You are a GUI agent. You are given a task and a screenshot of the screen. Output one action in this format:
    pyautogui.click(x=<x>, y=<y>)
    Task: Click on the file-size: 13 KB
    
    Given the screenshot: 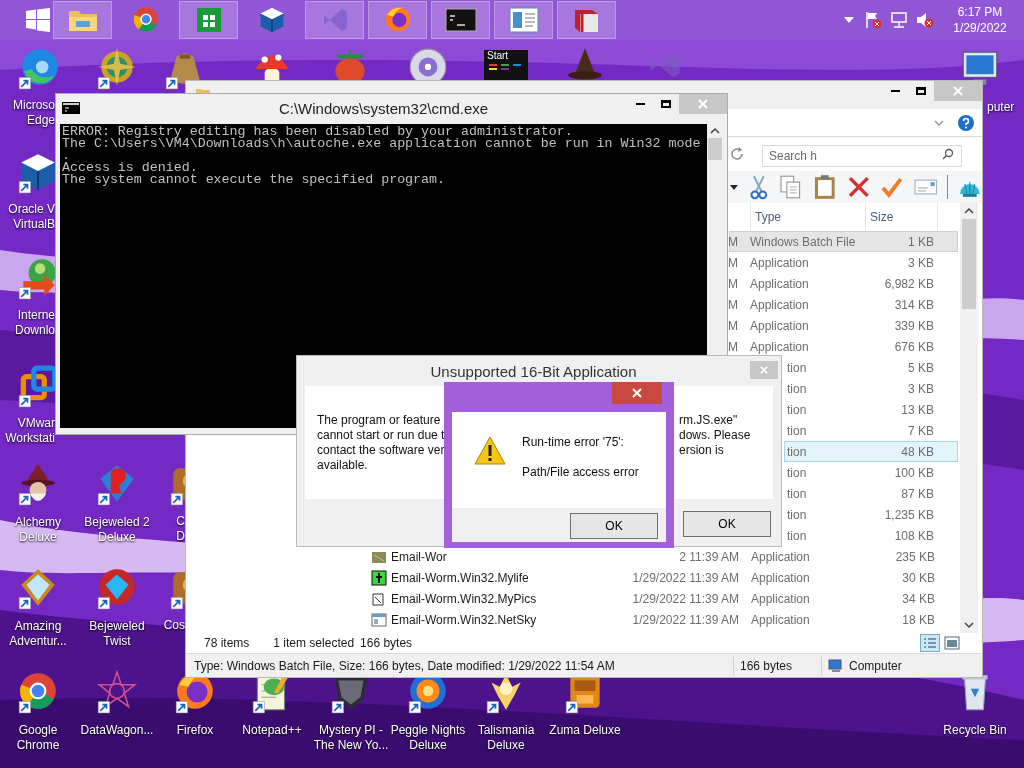 What is the action you would take?
    pyautogui.click(x=917, y=409)
    